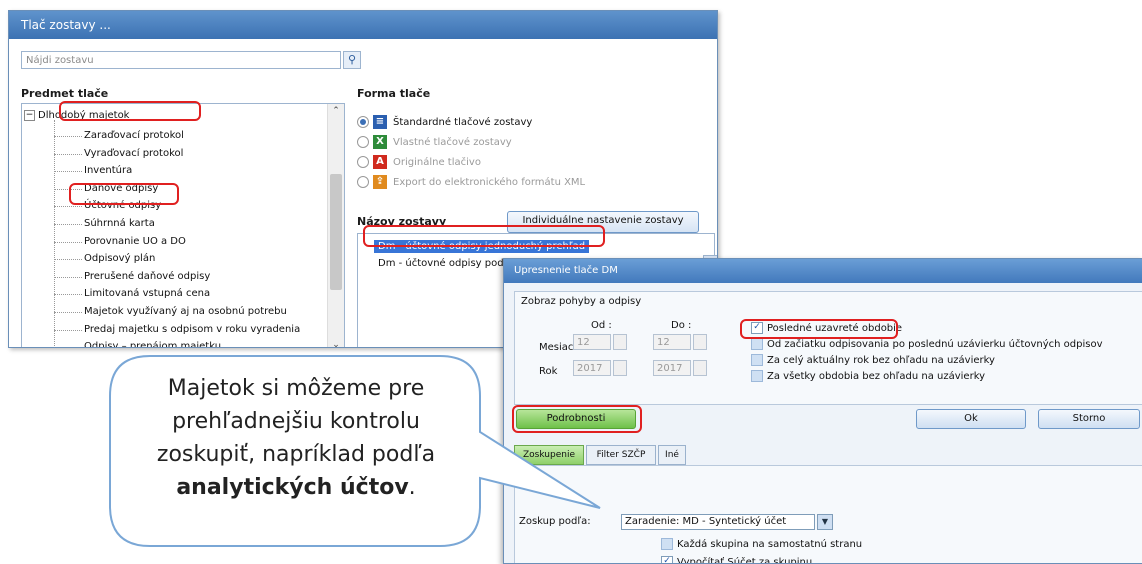 This screenshot has width=1142, height=564. I want to click on callout-line: zoskupiť, napríklad podľa, so click(296, 454).